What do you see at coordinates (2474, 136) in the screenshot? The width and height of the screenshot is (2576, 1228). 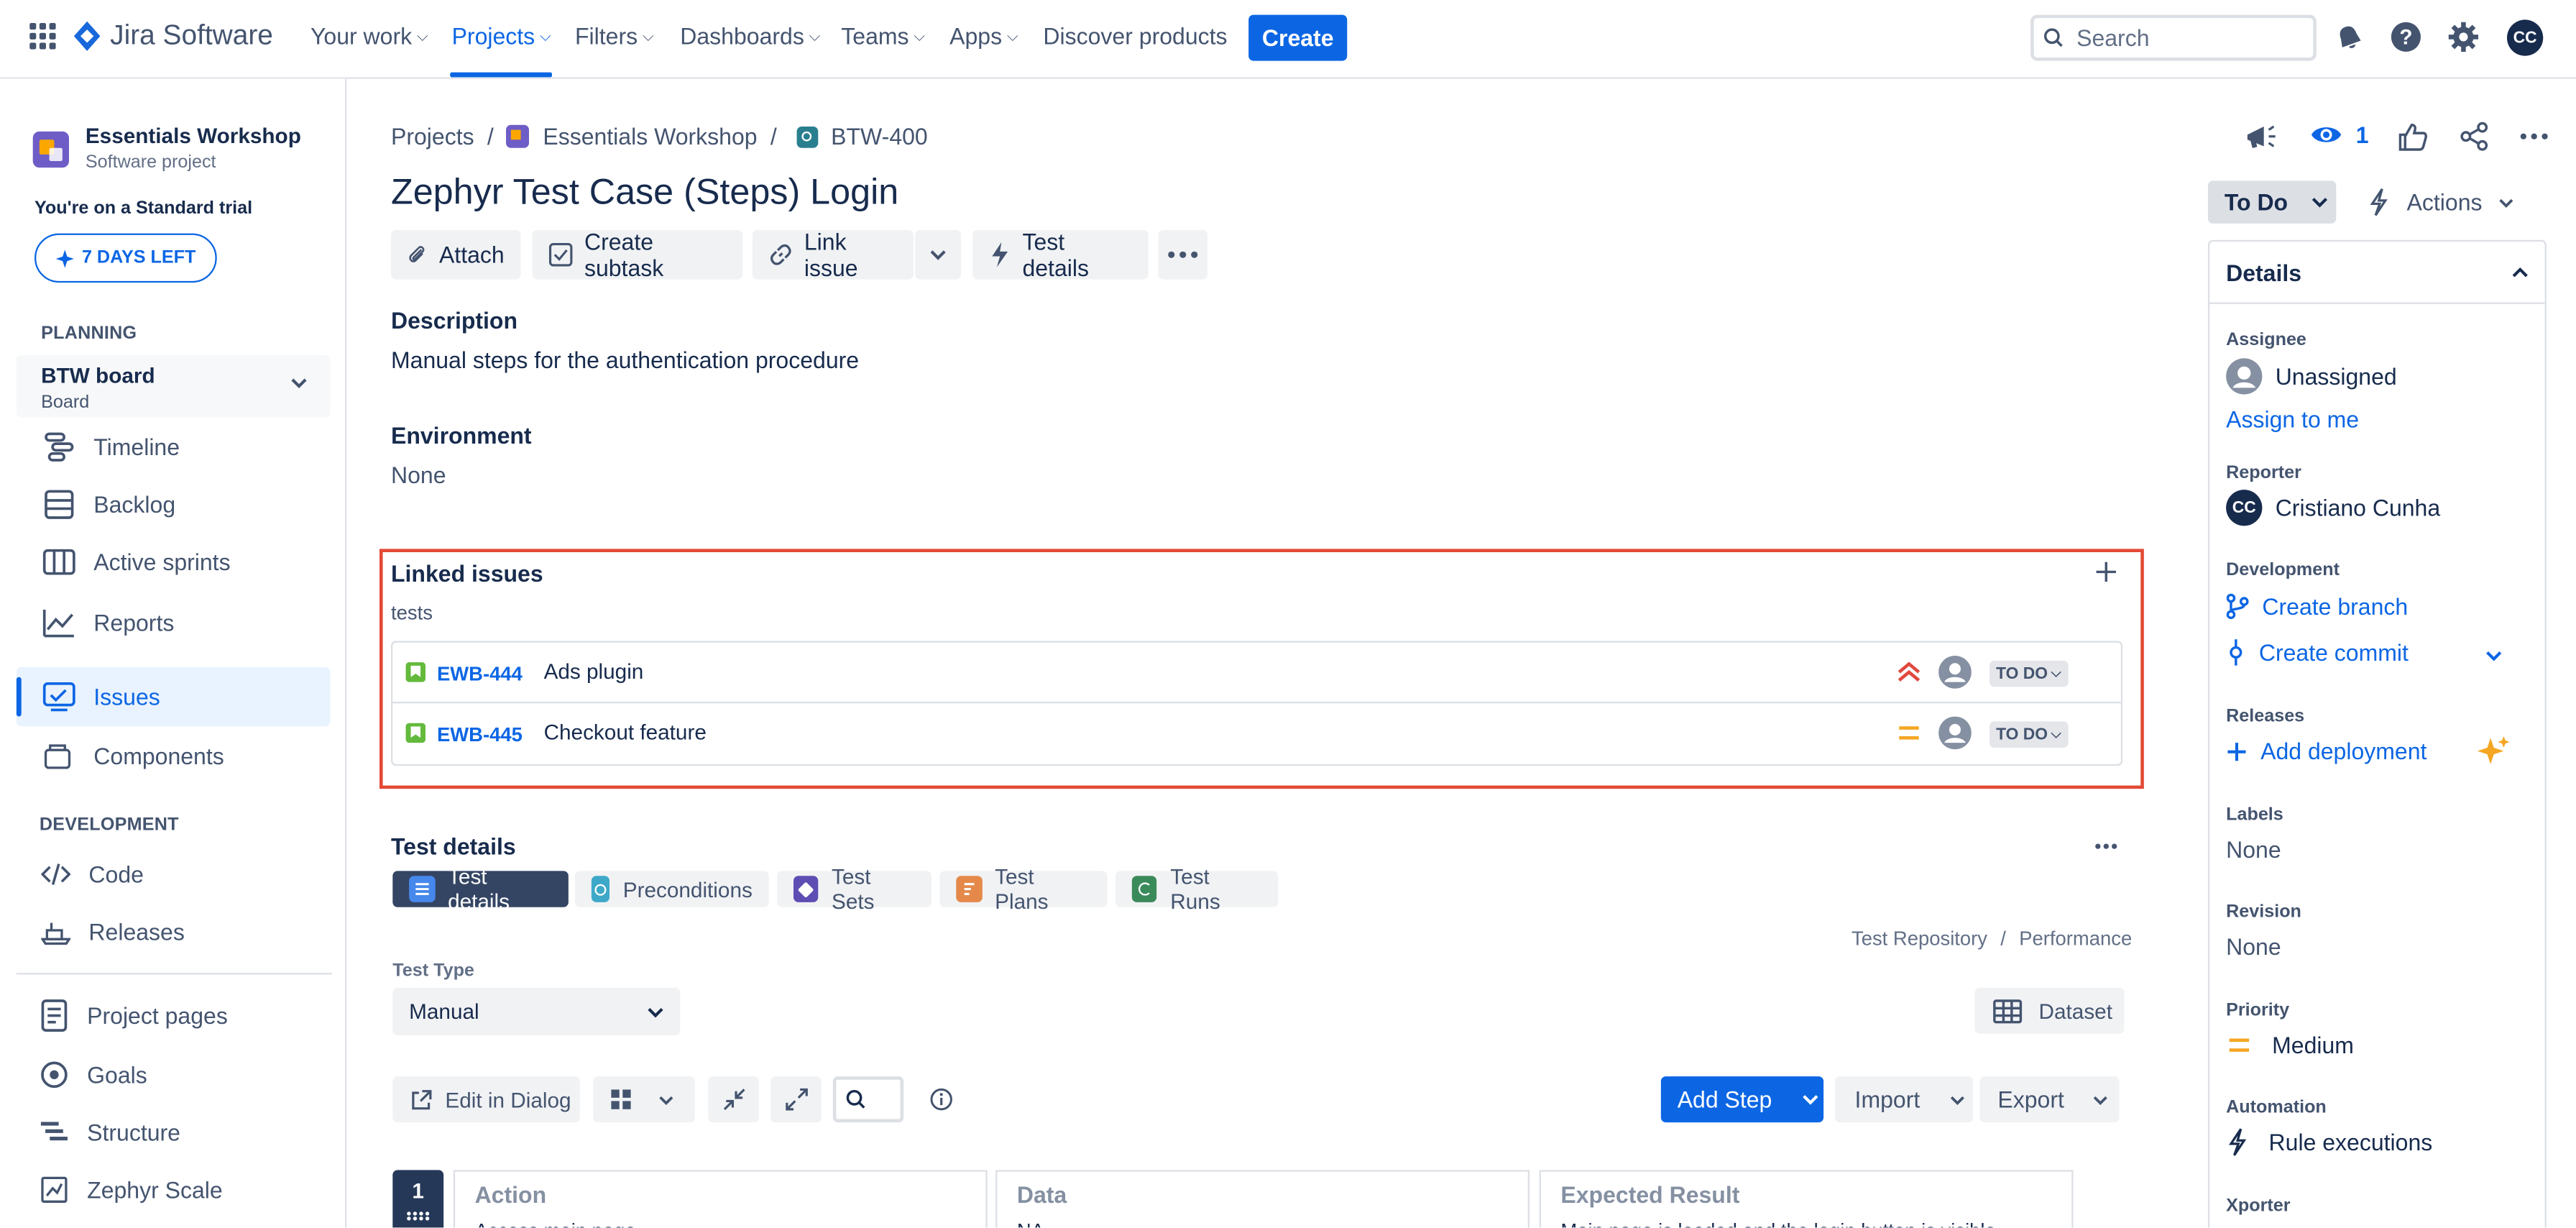 I see `share-icon` at bounding box center [2474, 136].